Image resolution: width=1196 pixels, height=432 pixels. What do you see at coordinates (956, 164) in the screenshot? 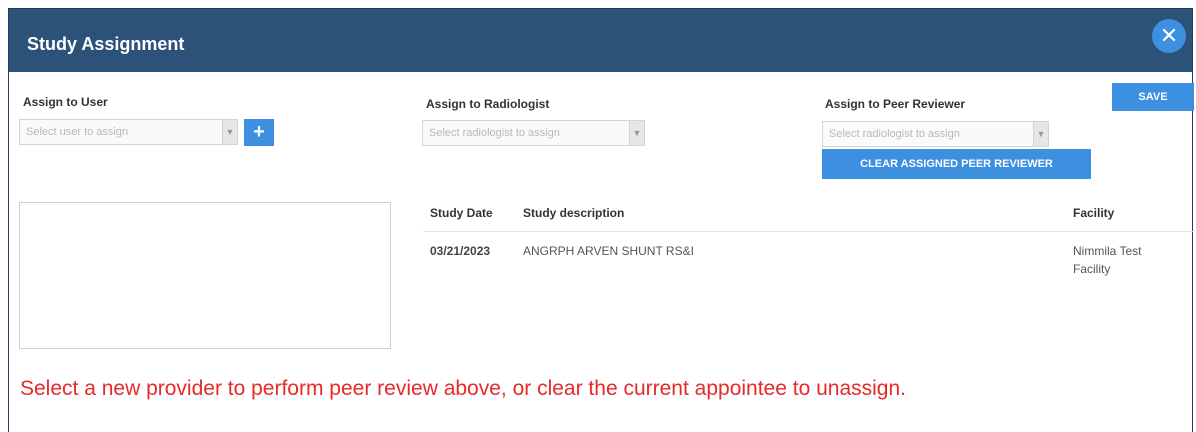
I see `clear-peer-reviewer-button: CLEAR ASSIGNED PEER REVIEWER` at bounding box center [956, 164].